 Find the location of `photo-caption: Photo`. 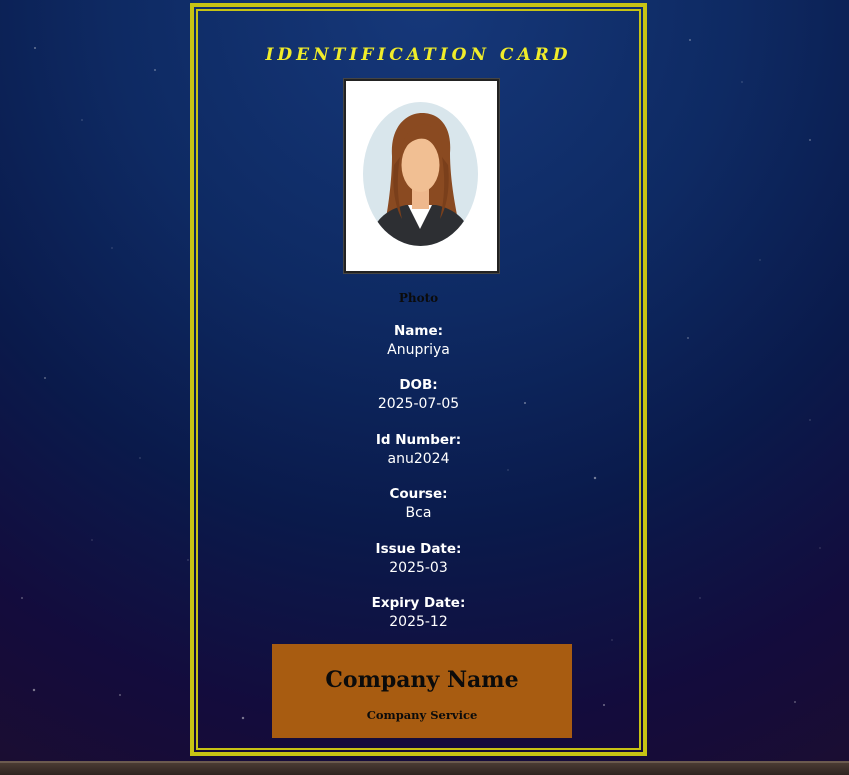

photo-caption: Photo is located at coordinates (418, 298).